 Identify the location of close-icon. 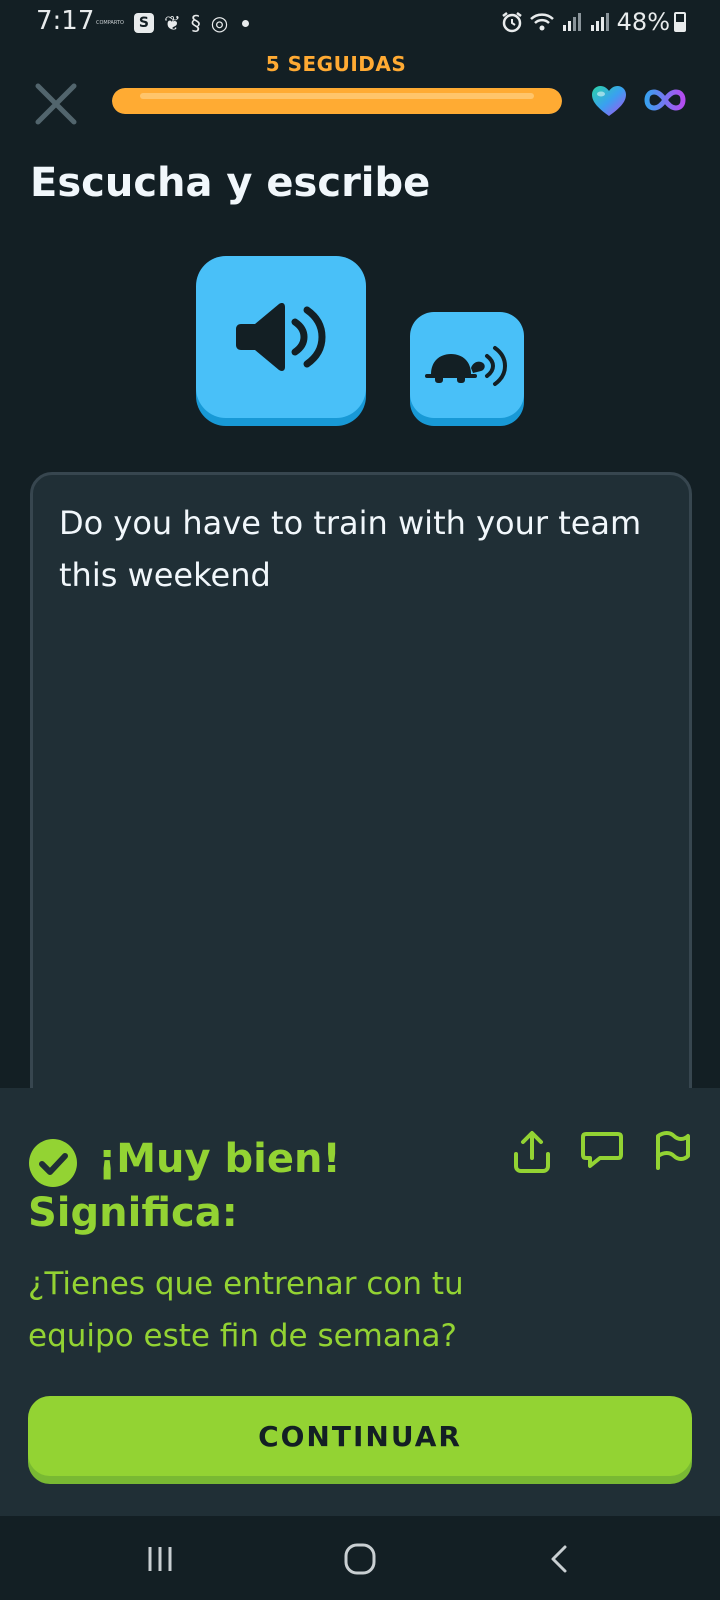
(56, 104).